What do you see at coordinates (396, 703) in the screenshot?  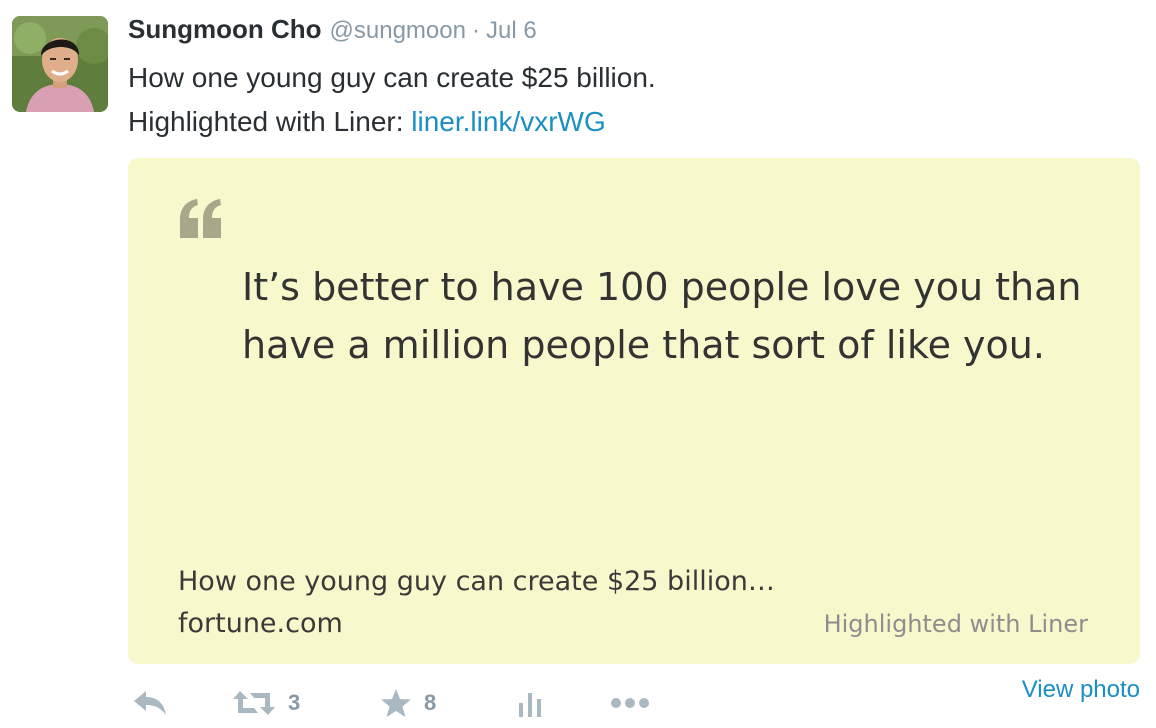 I see `star-icon` at bounding box center [396, 703].